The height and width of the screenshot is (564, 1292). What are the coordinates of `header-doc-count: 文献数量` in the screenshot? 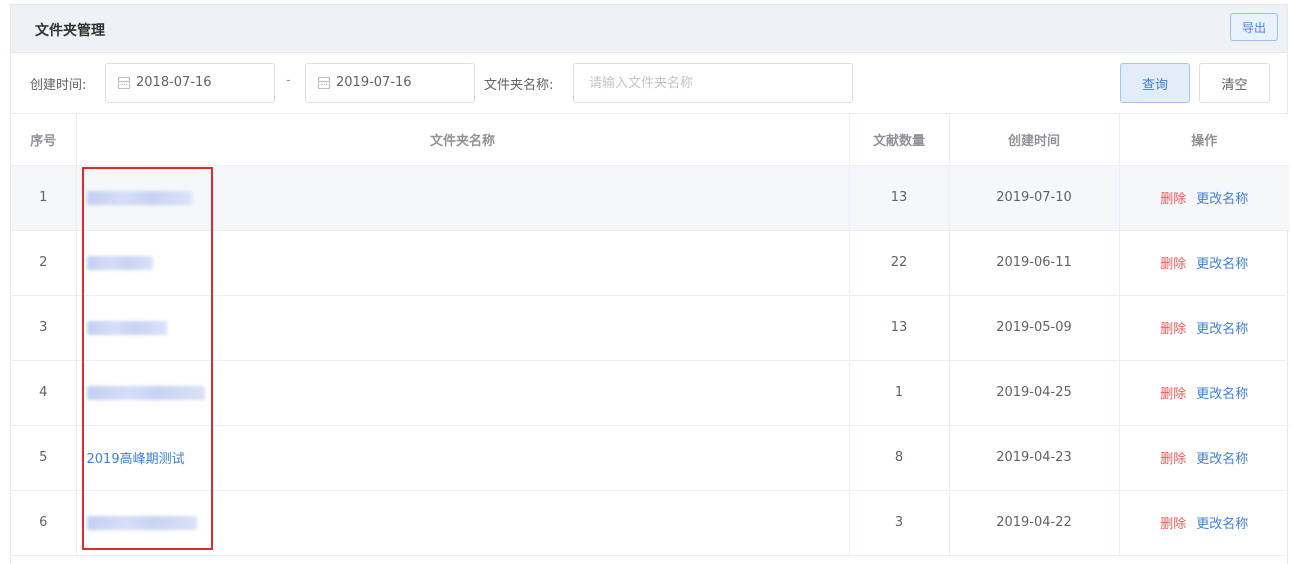 It's located at (899, 140).